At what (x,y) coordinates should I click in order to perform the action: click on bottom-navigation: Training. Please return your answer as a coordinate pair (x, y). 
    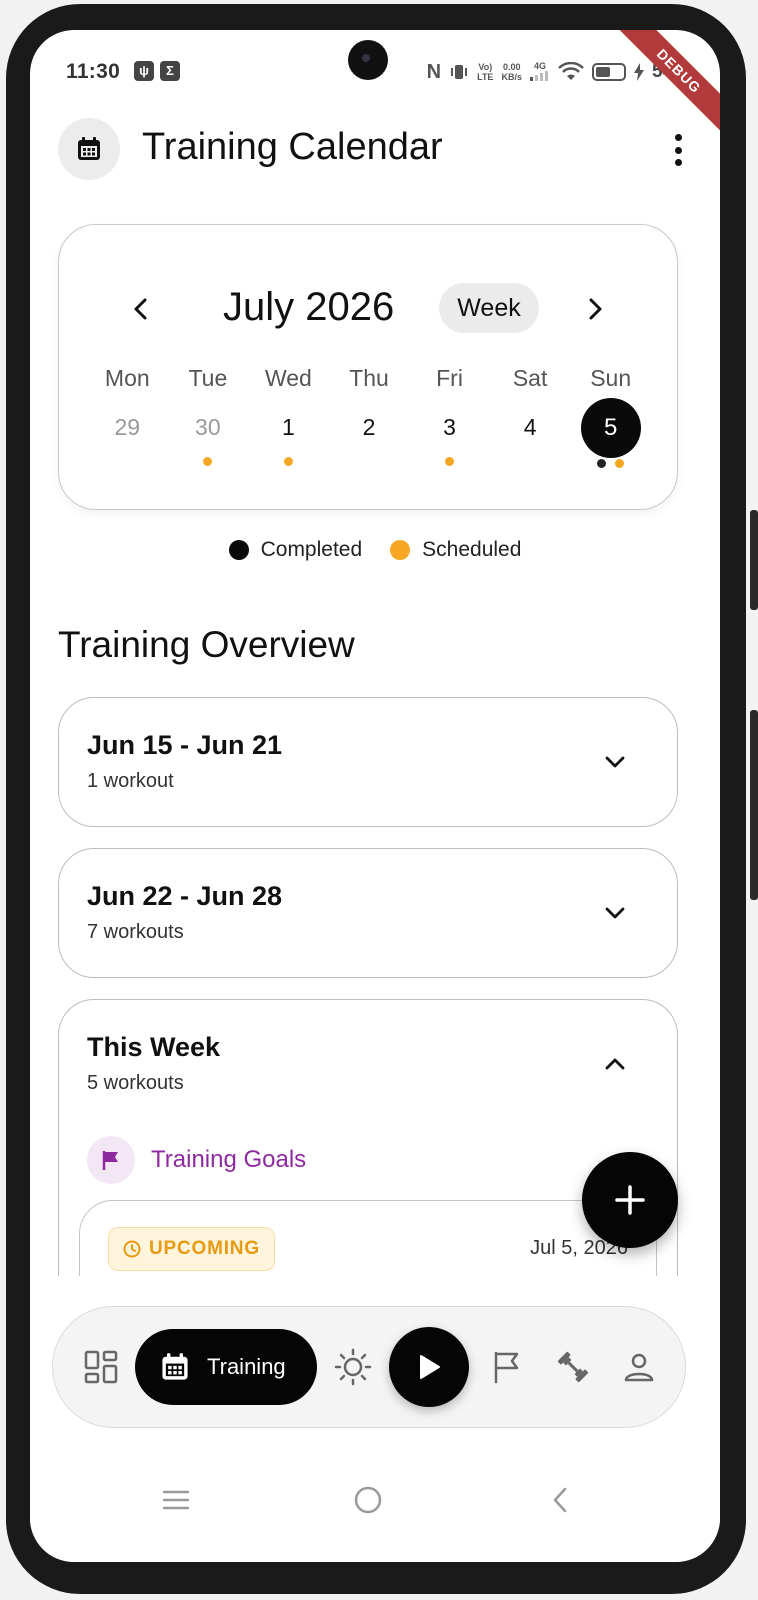
    Looking at the image, I should click on (369, 1367).